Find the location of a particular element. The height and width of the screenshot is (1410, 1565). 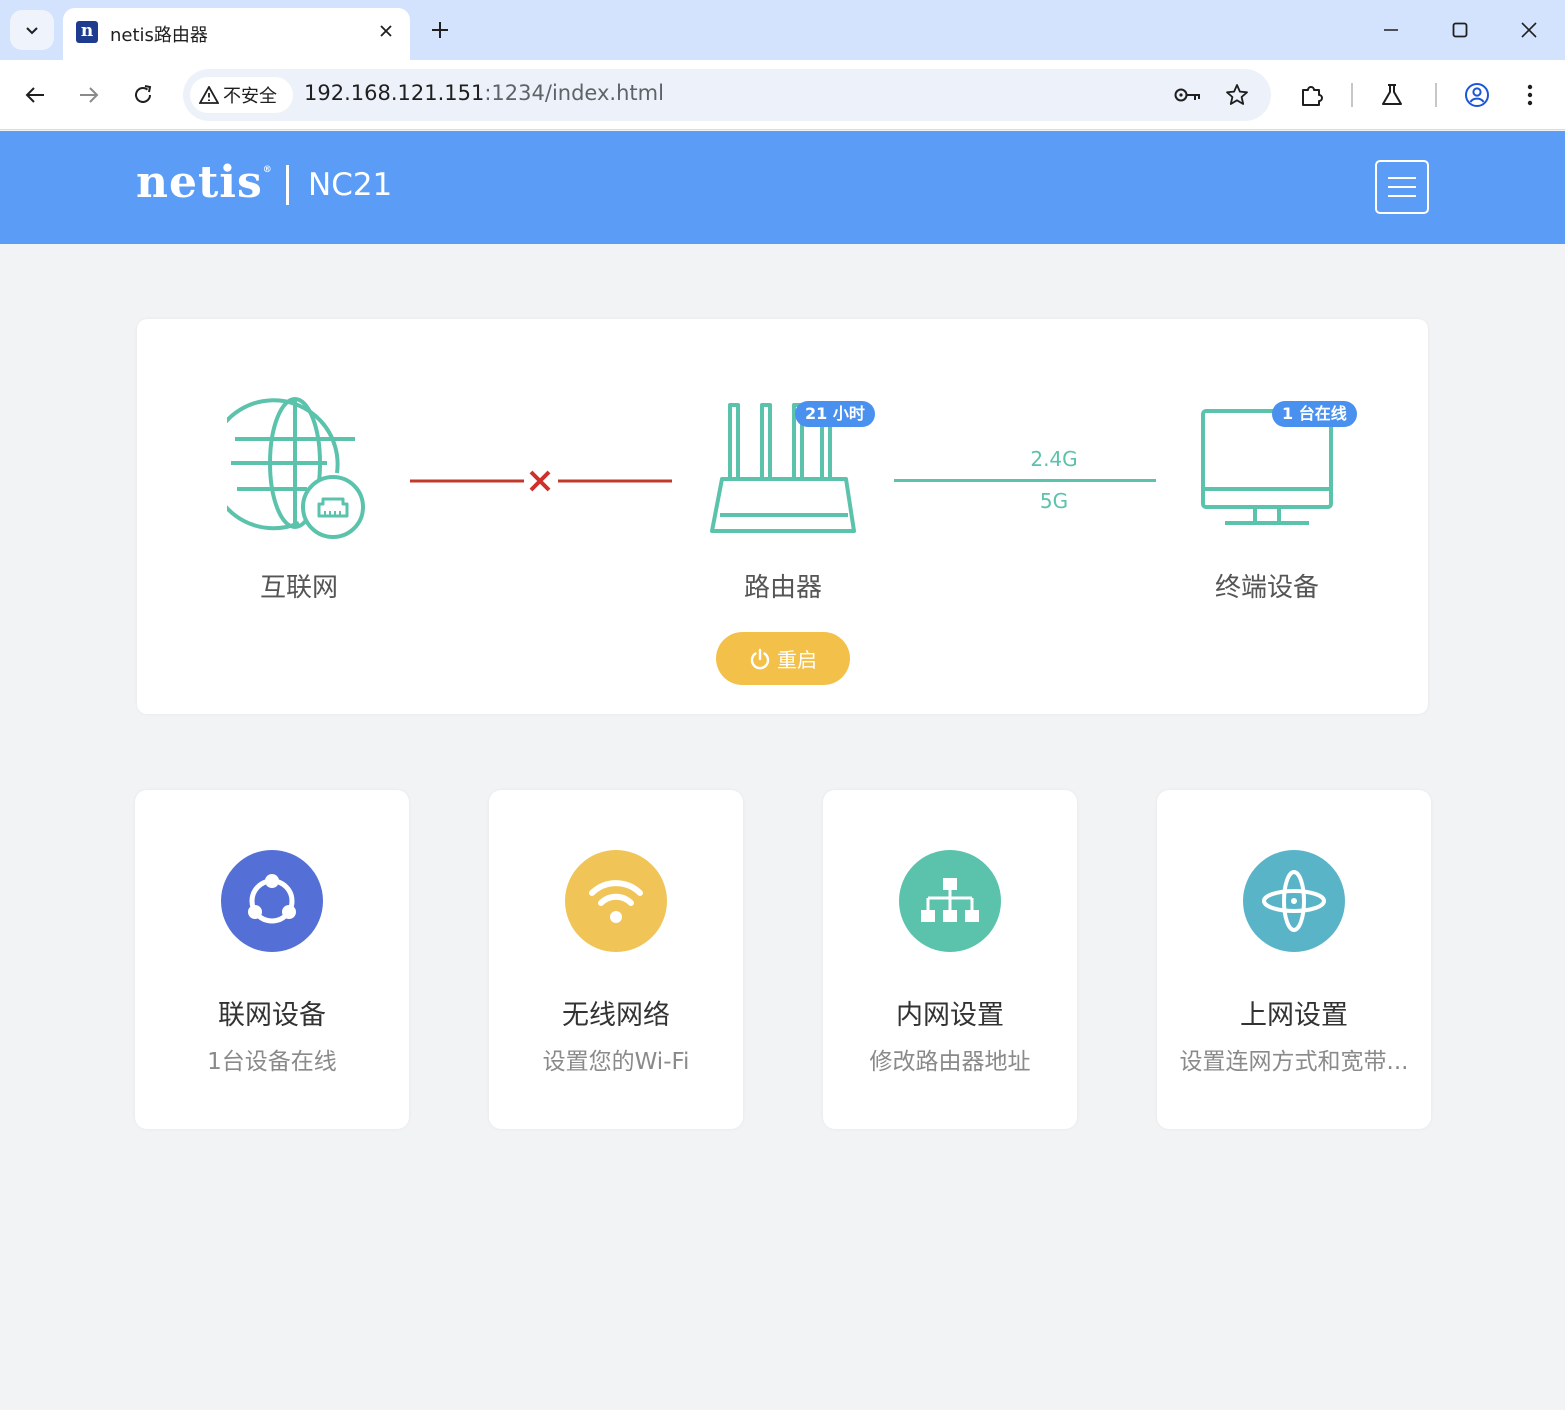

sitemap-icon is located at coordinates (950, 901).